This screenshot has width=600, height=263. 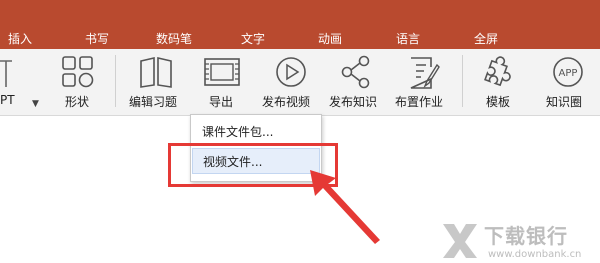 I want to click on publish-video-label: 发布视频, so click(x=286, y=102).